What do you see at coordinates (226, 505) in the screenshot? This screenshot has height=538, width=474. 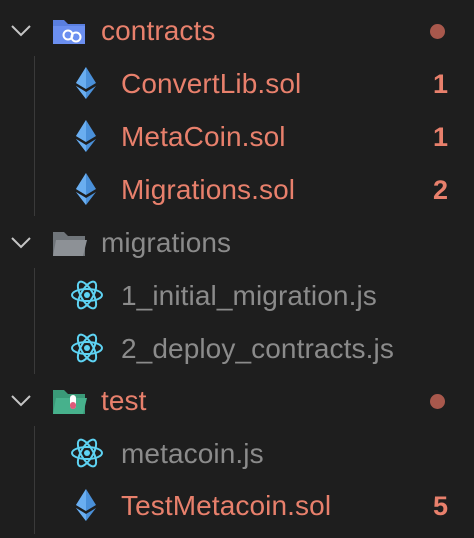 I see `file-label: TestMetacoin.sol` at bounding box center [226, 505].